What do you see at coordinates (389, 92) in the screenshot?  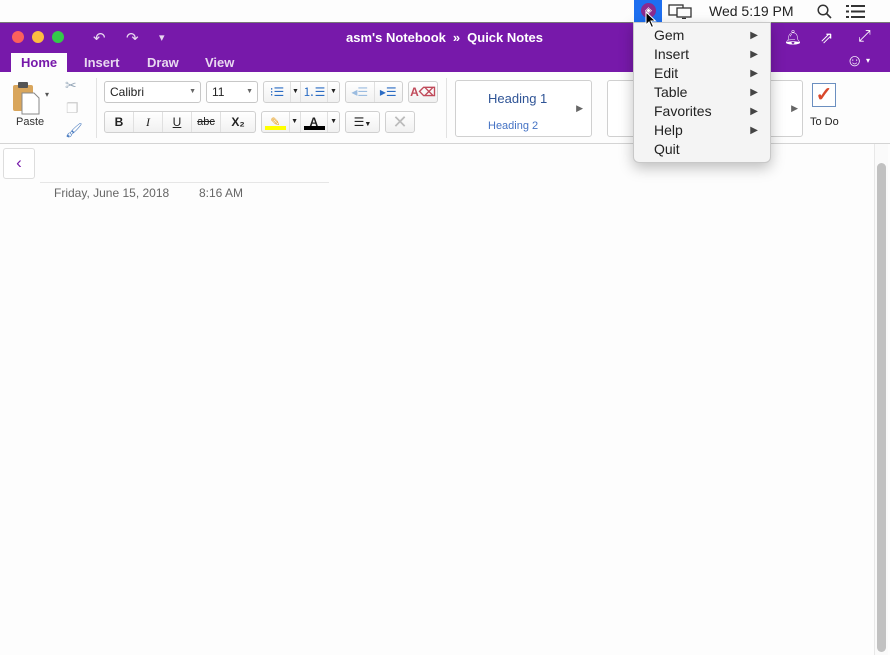 I see `increase-indent-button: ▸☰` at bounding box center [389, 92].